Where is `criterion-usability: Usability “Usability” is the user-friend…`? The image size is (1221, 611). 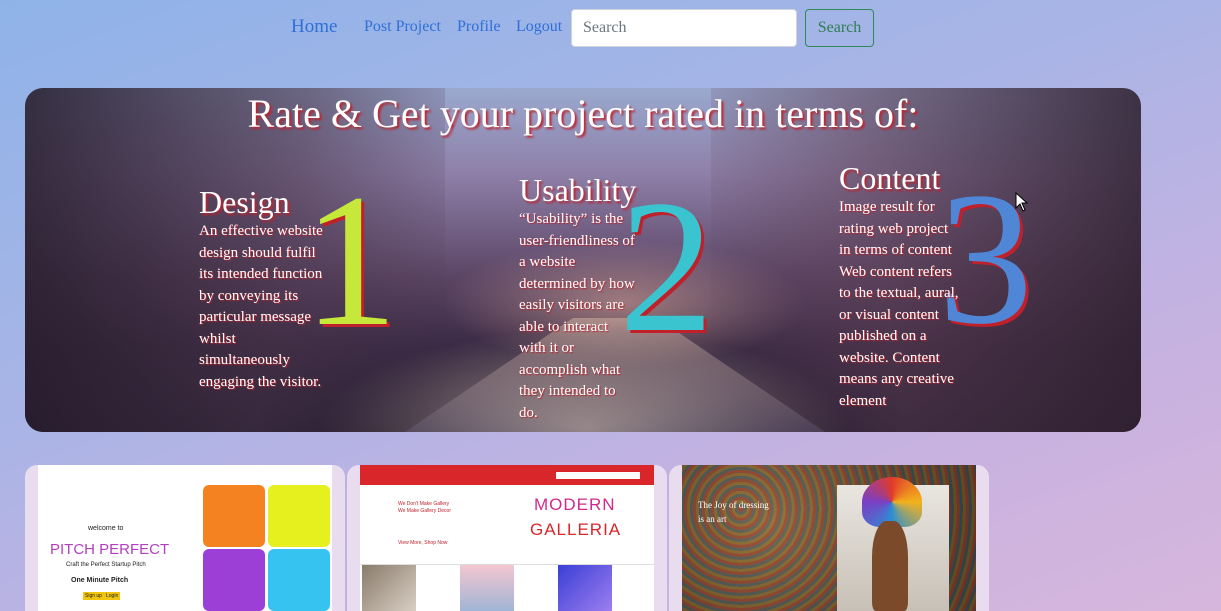
criterion-usability: Usability “Usability” is the user-friend… is located at coordinates (578, 298).